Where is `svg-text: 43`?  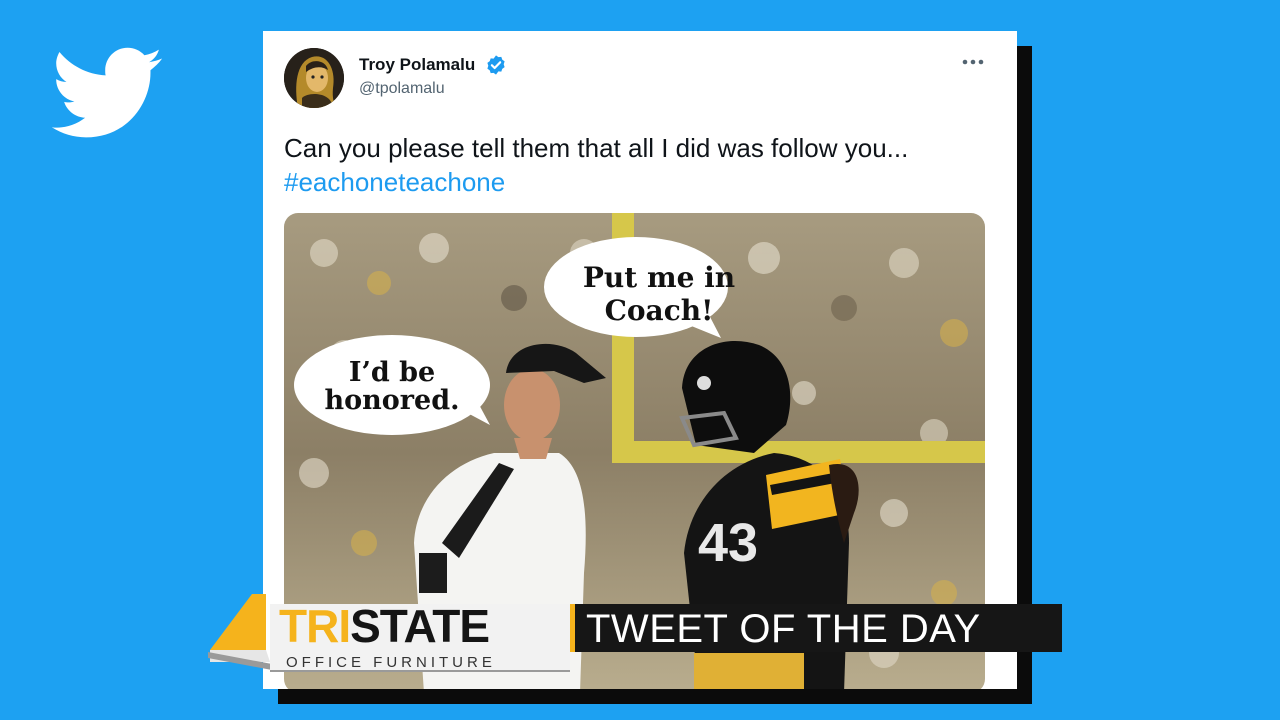
svg-text: 43 is located at coordinates (728, 543).